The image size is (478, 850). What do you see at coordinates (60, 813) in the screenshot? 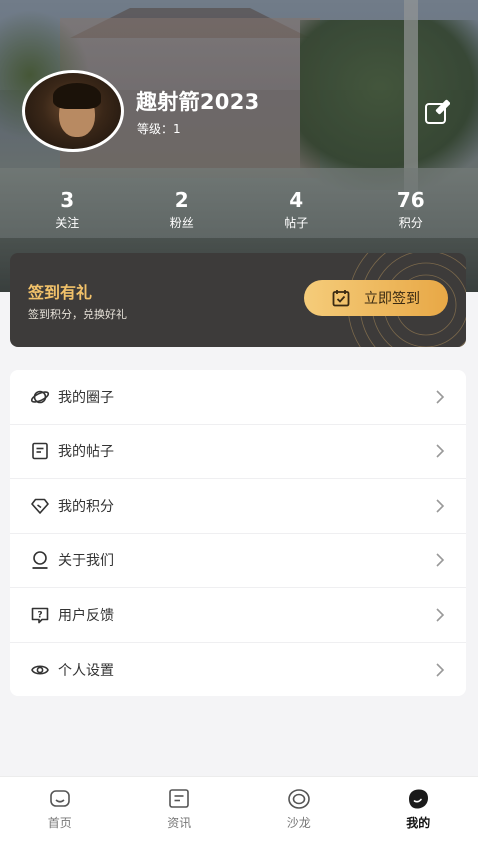
I see `tab-home: 首页` at bounding box center [60, 813].